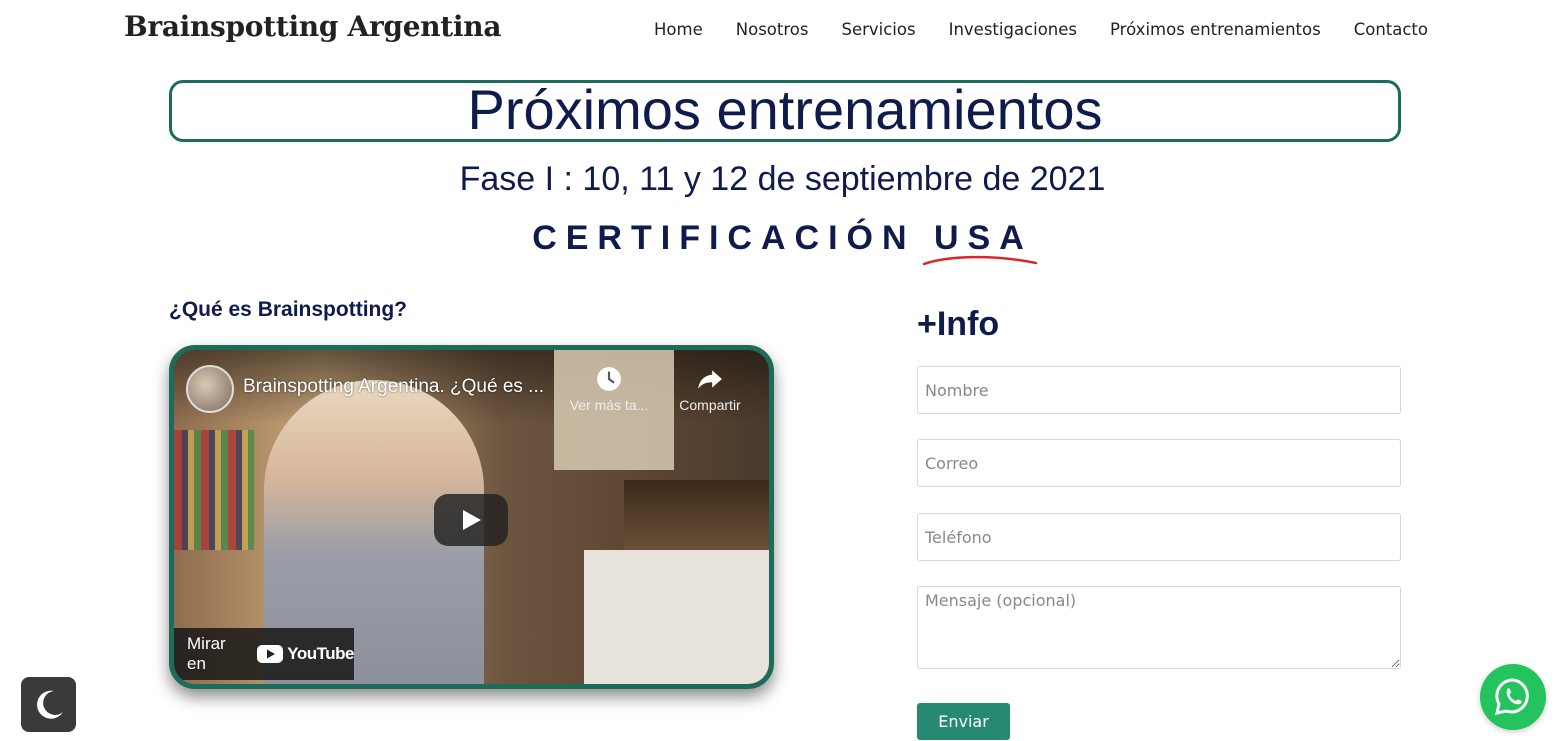  I want to click on share-arrow-icon, so click(710, 379).